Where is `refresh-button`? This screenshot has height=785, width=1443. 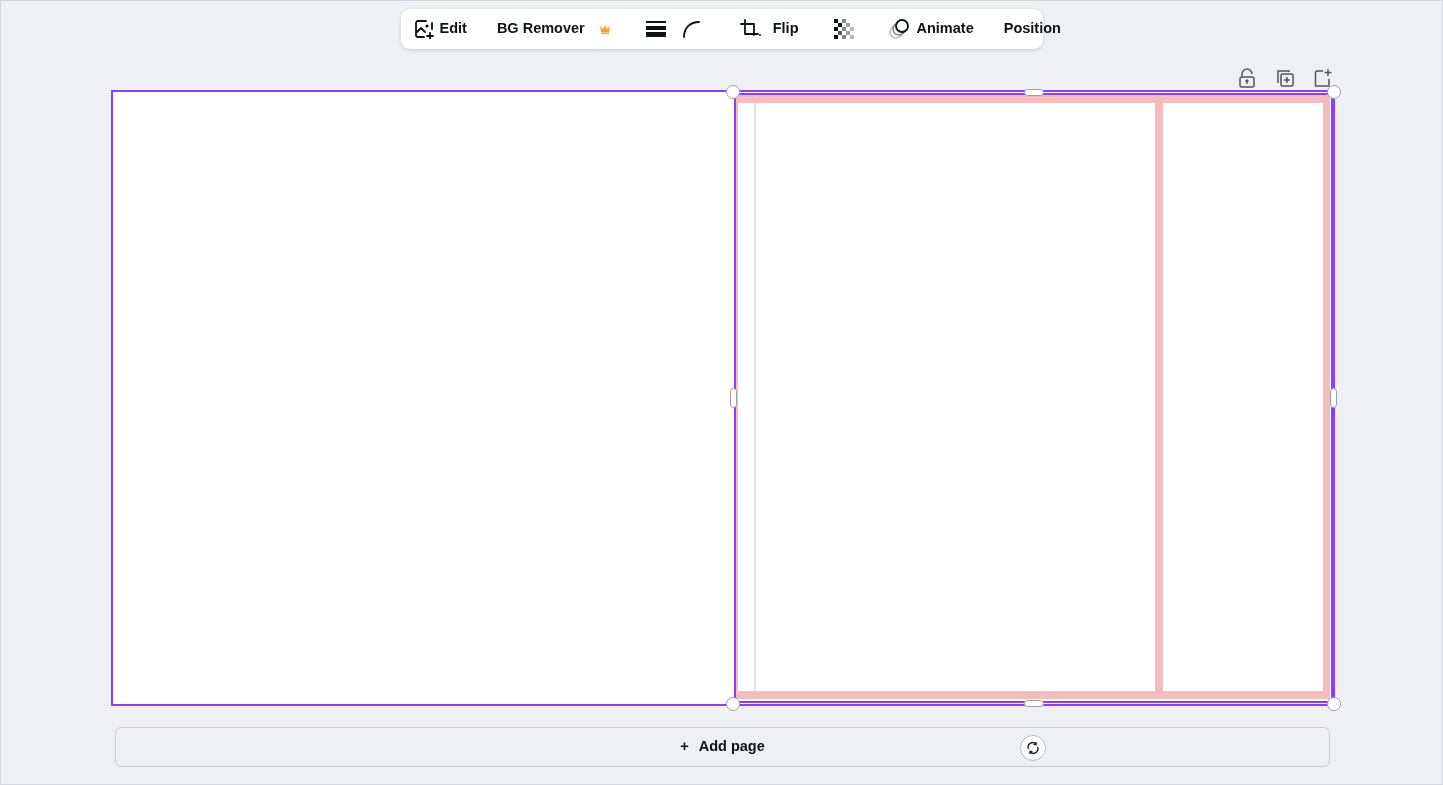 refresh-button is located at coordinates (1033, 748).